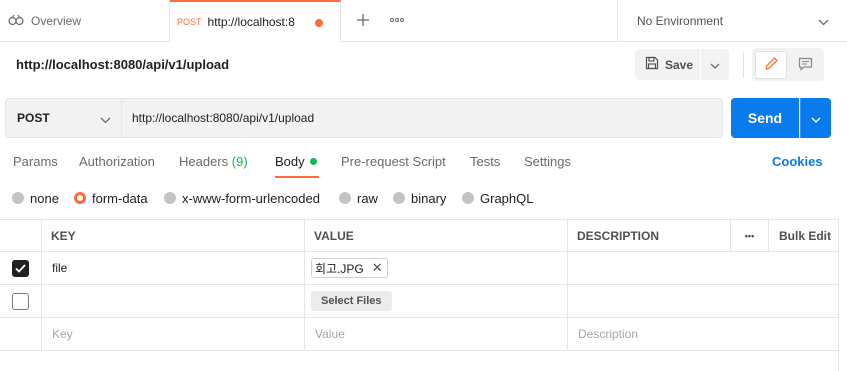 The width and height of the screenshot is (847, 371). I want to click on body-type-graphql: GraphQL, so click(497, 198).